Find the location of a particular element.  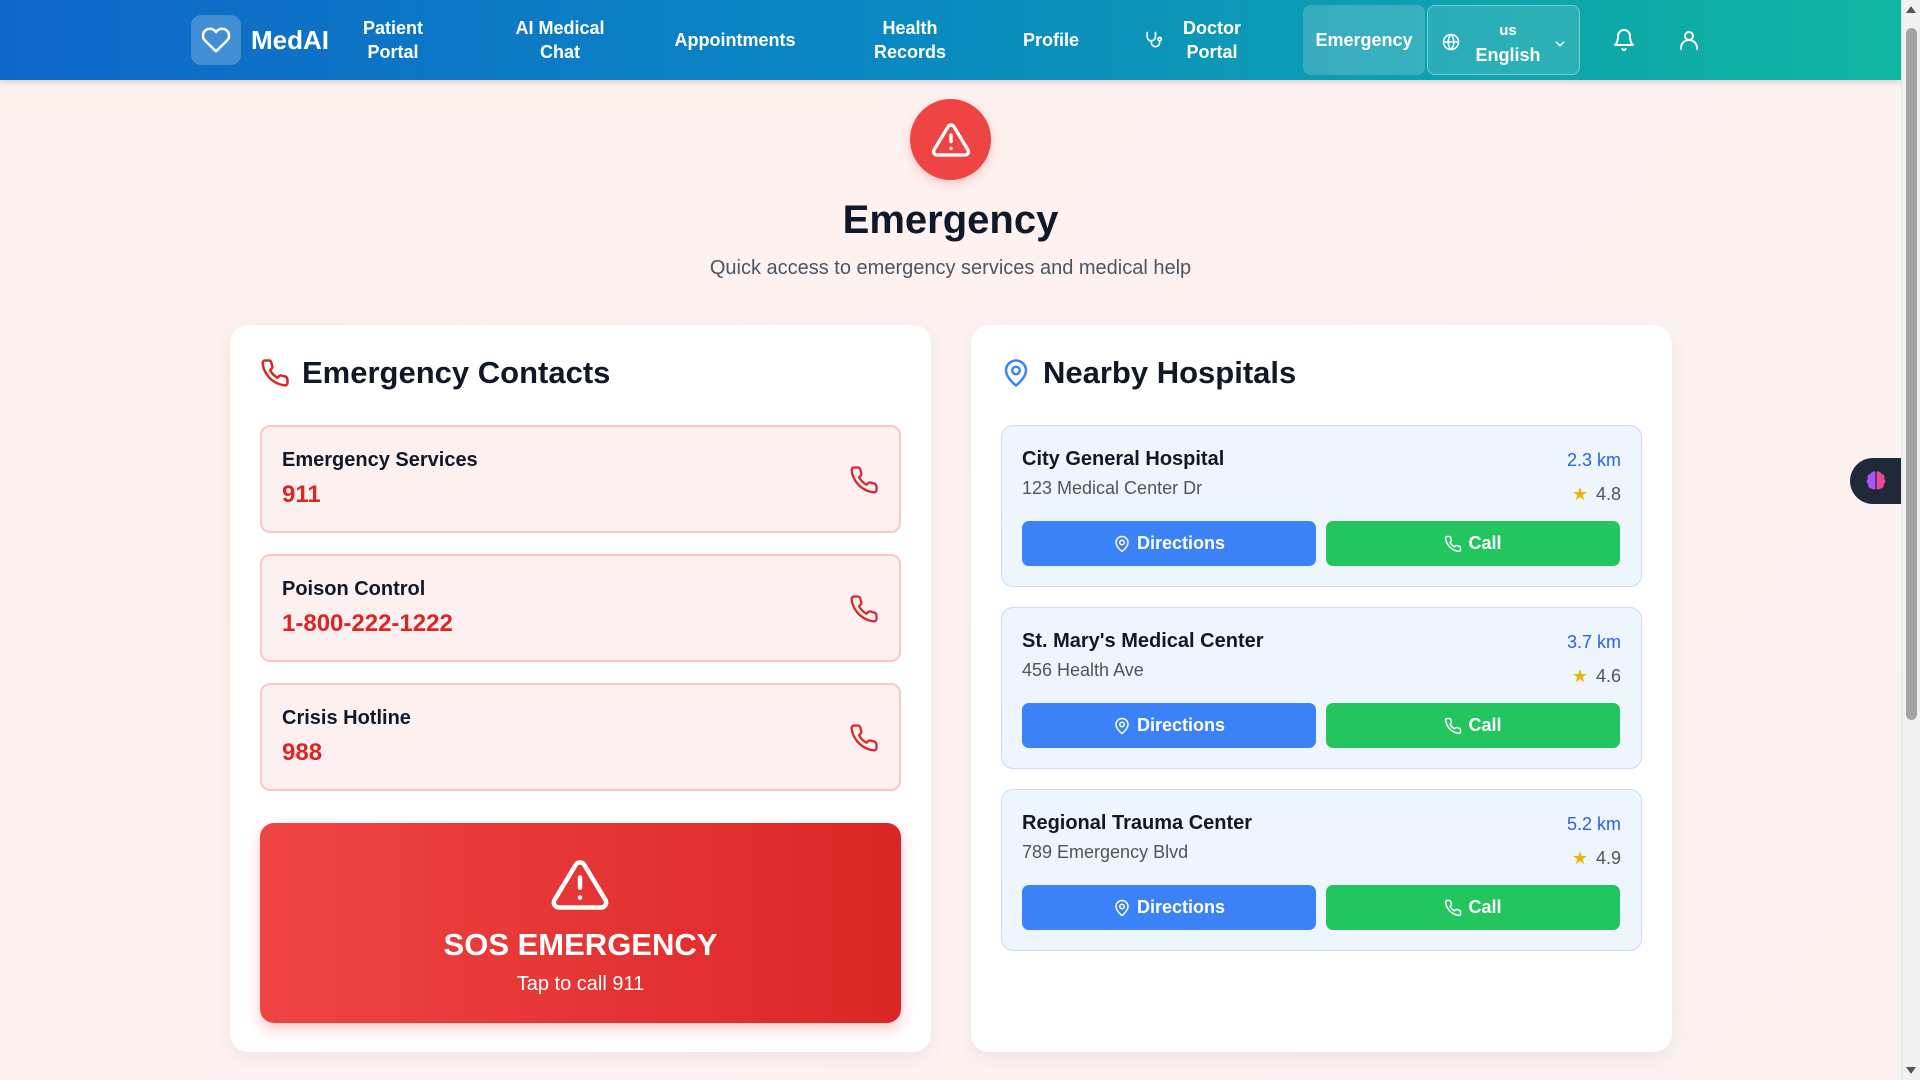

hospital-address: 789 Emergency Blvd is located at coordinates (1105, 852).